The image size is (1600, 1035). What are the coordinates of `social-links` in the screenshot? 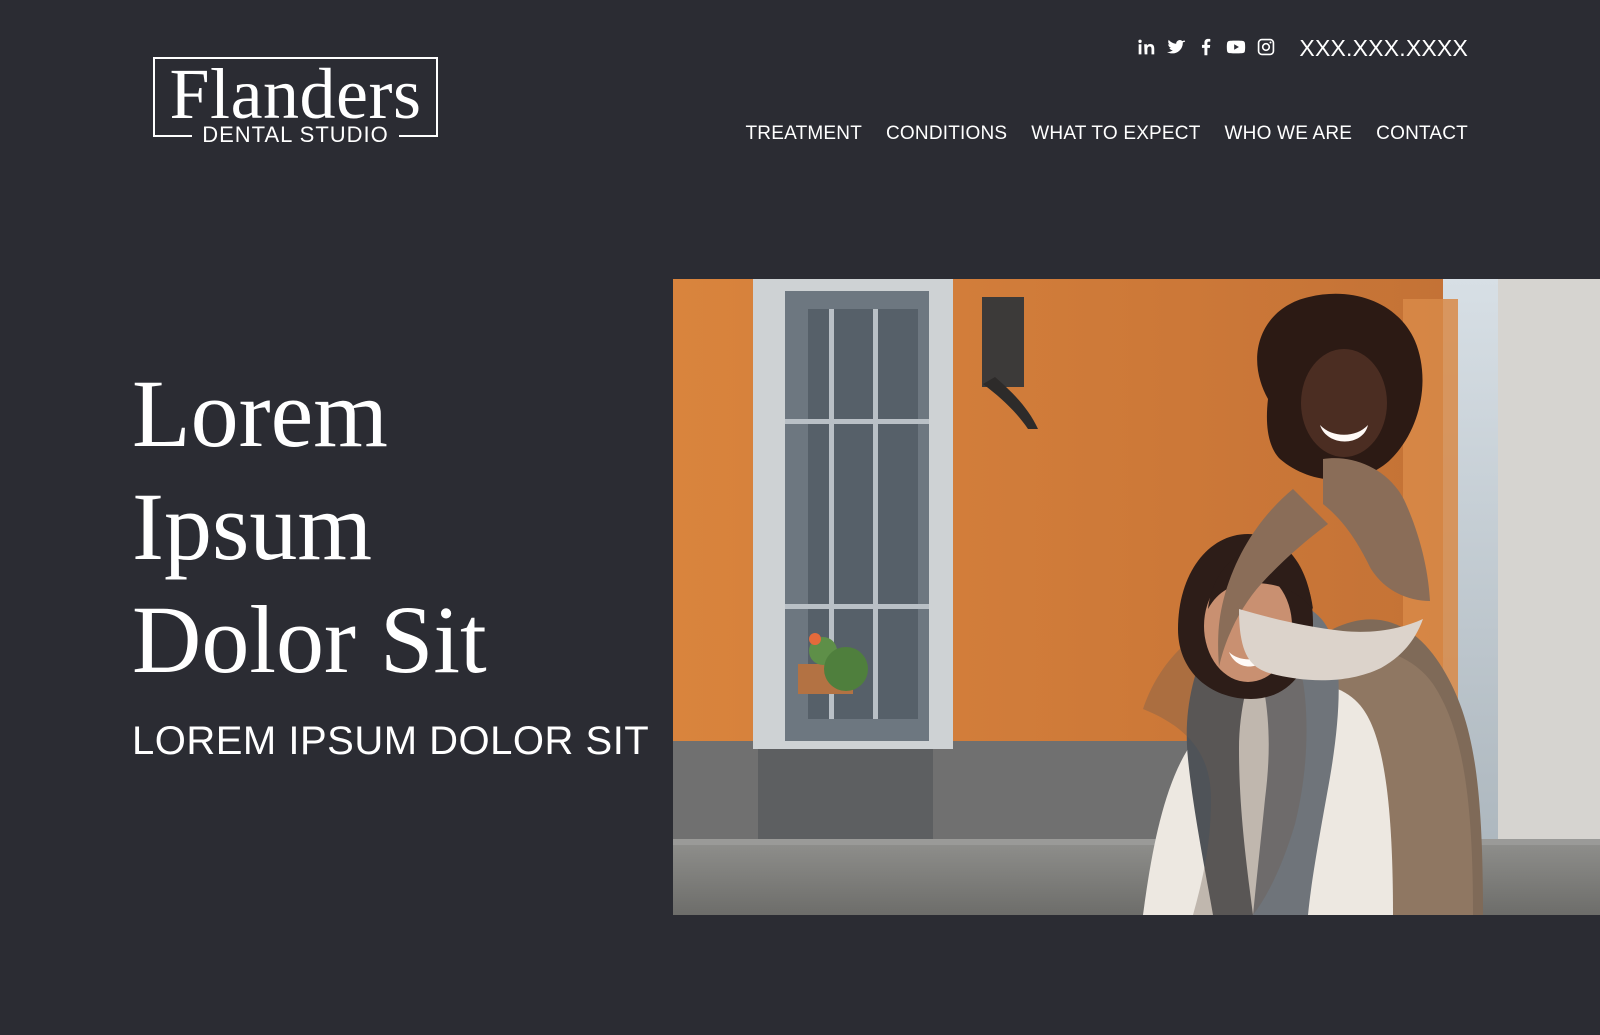 It's located at (1206, 47).